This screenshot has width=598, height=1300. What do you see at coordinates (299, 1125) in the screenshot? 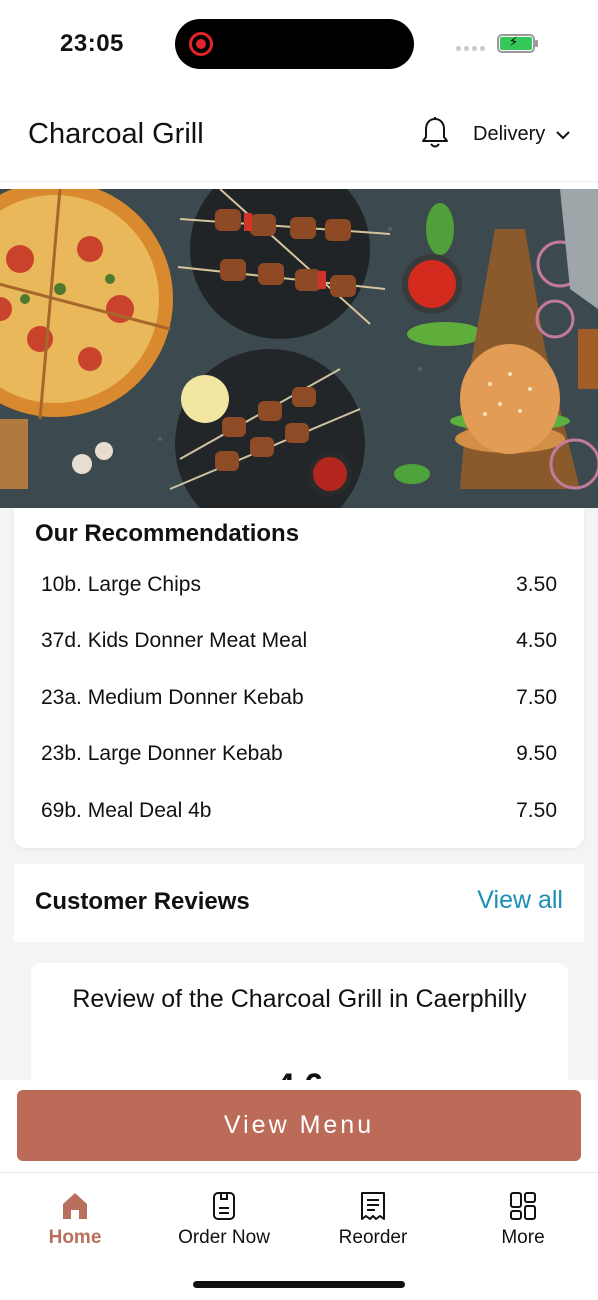
I see `view-menu-button: View Menu` at bounding box center [299, 1125].